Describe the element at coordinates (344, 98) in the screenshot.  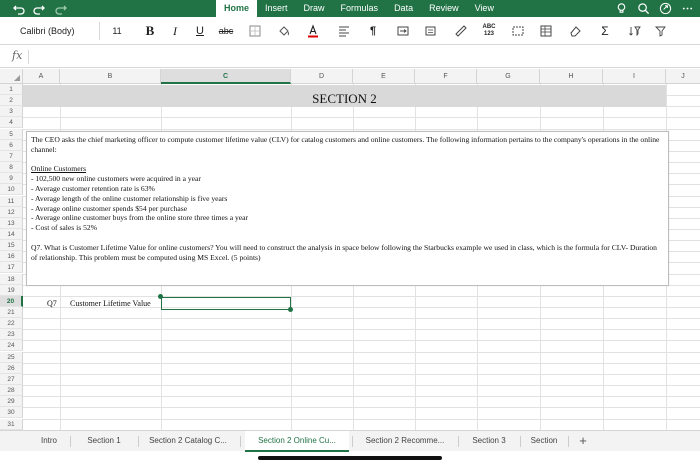
I see `section-title: SECTION 2` at that location.